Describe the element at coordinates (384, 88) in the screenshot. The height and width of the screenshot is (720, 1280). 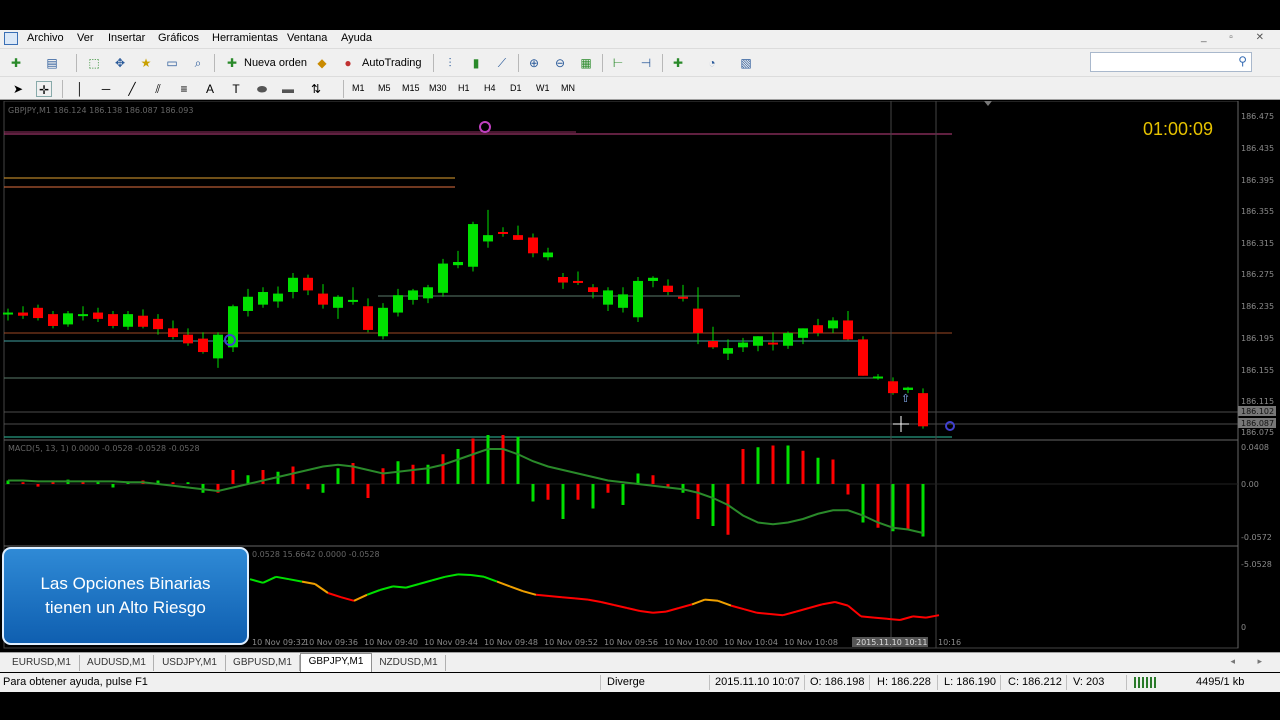
I see `timeframe-m5: M5` at that location.